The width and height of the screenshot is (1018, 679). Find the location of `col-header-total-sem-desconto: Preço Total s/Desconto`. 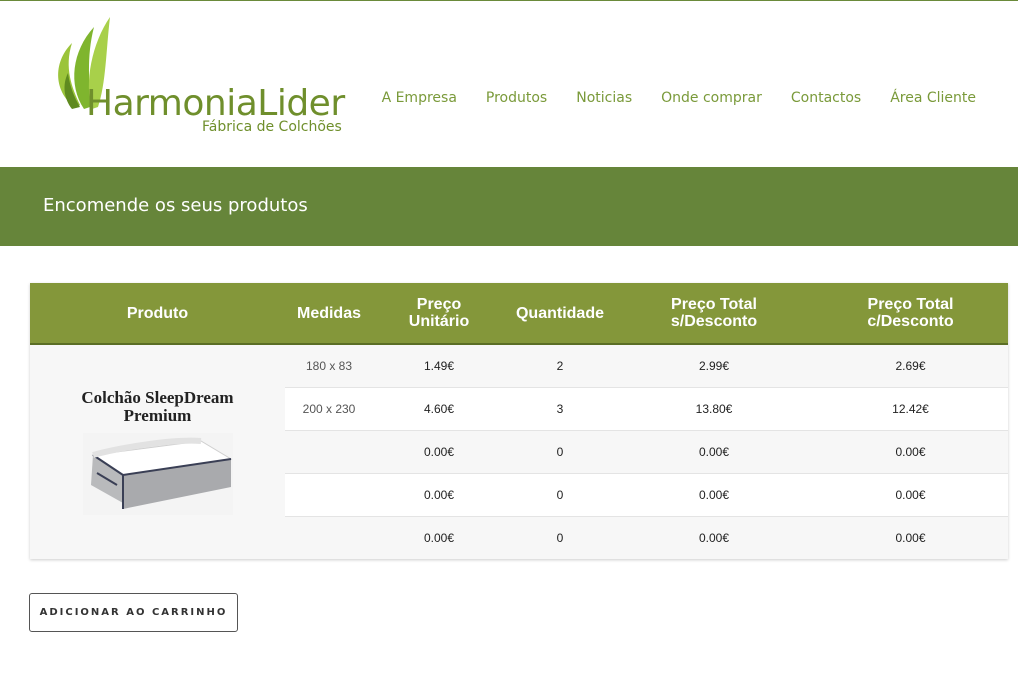

col-header-total-sem-desconto: Preço Total s/Desconto is located at coordinates (714, 314).